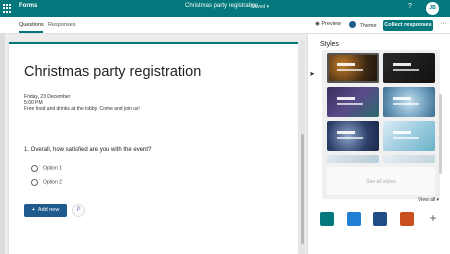 The width and height of the screenshot is (450, 254). I want to click on active-tab-indicator, so click(31, 32).